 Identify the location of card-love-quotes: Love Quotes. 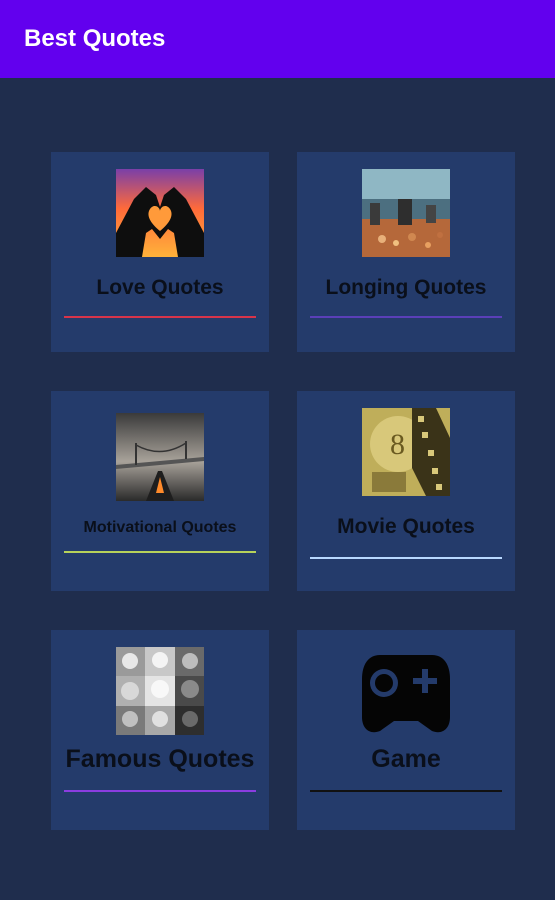
(160, 252).